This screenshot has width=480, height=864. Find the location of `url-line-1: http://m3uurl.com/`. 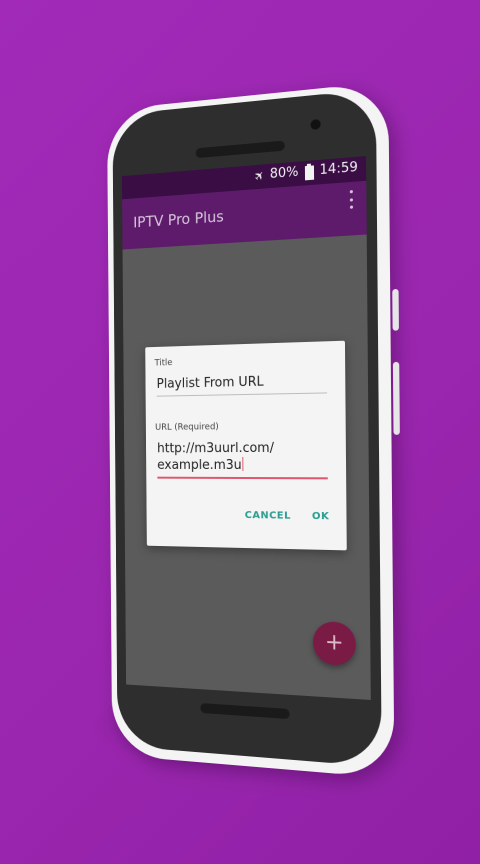

url-line-1: http://m3uurl.com/ is located at coordinates (216, 448).